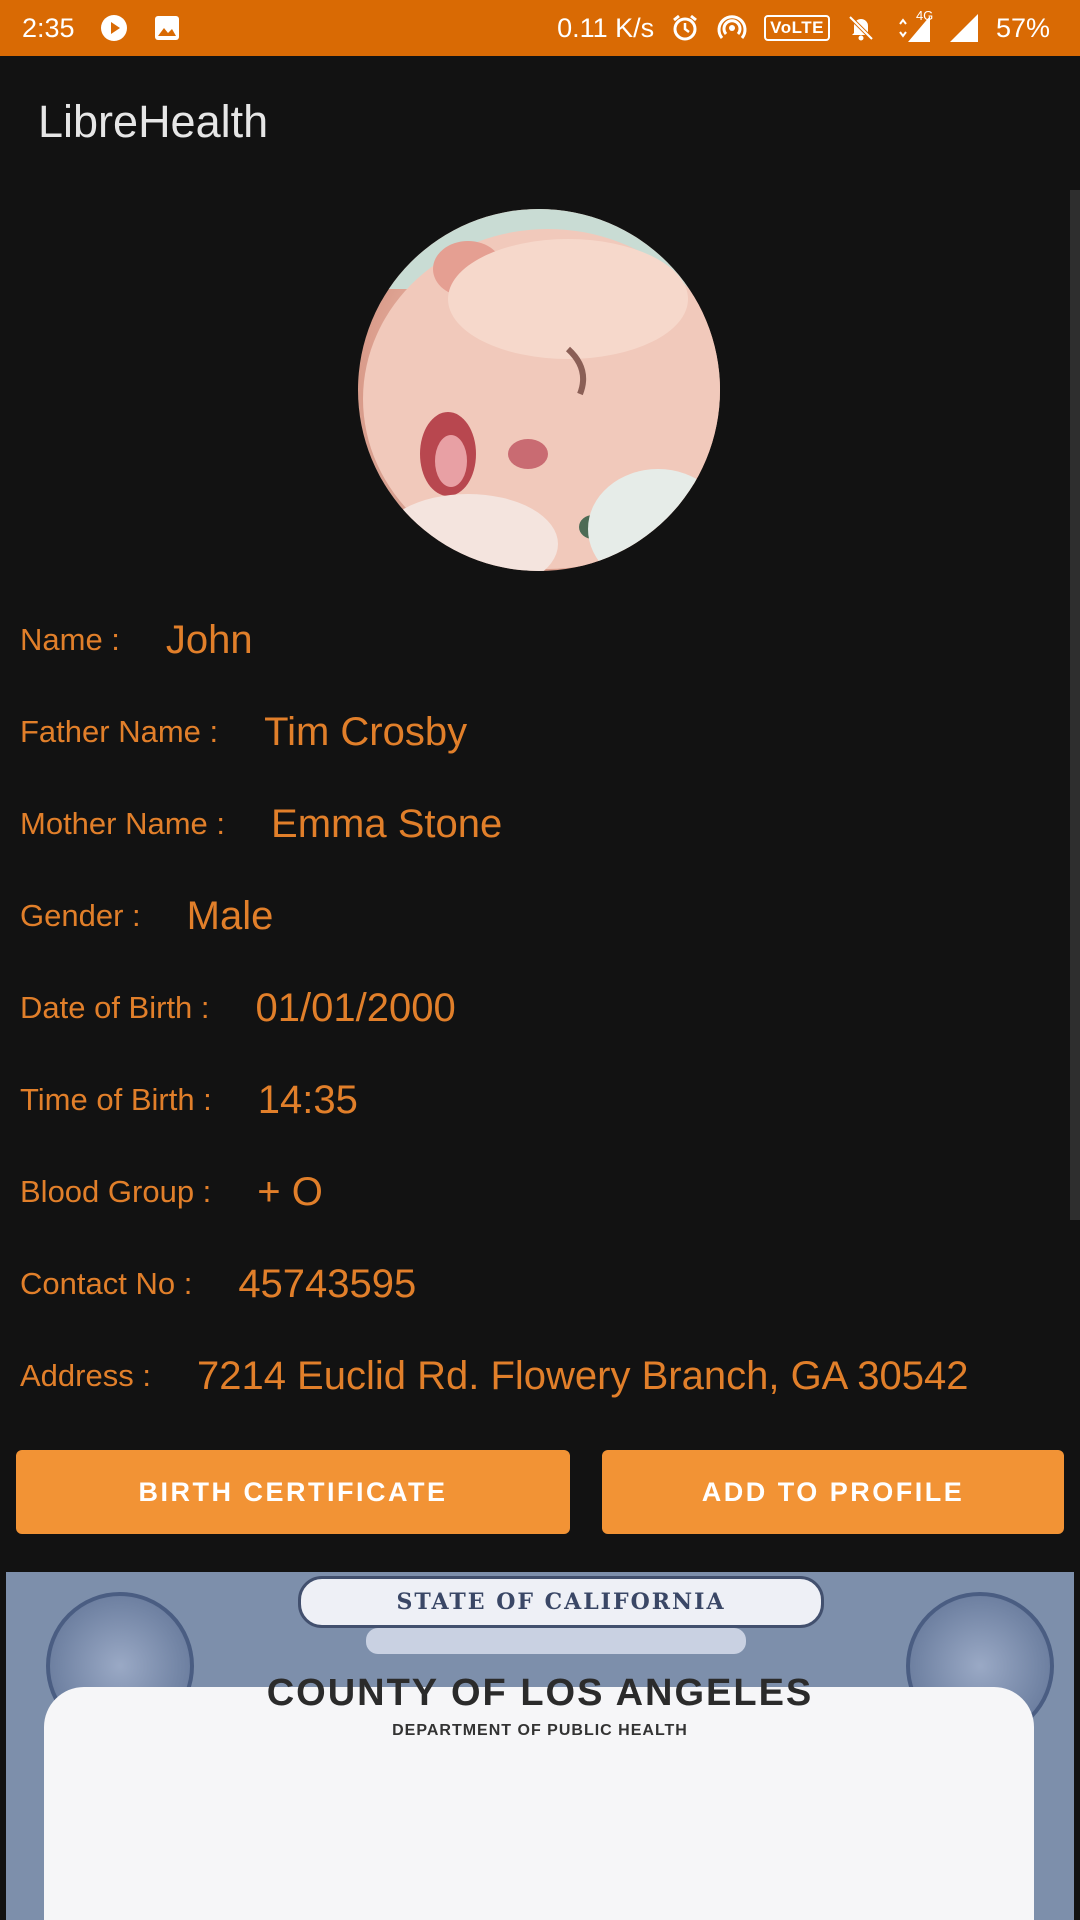 This screenshot has height=1920, width=1080. What do you see at coordinates (540, 1730) in the screenshot?
I see `certificate-department: DEPARTMENT OF PUBLIC HEALTH` at bounding box center [540, 1730].